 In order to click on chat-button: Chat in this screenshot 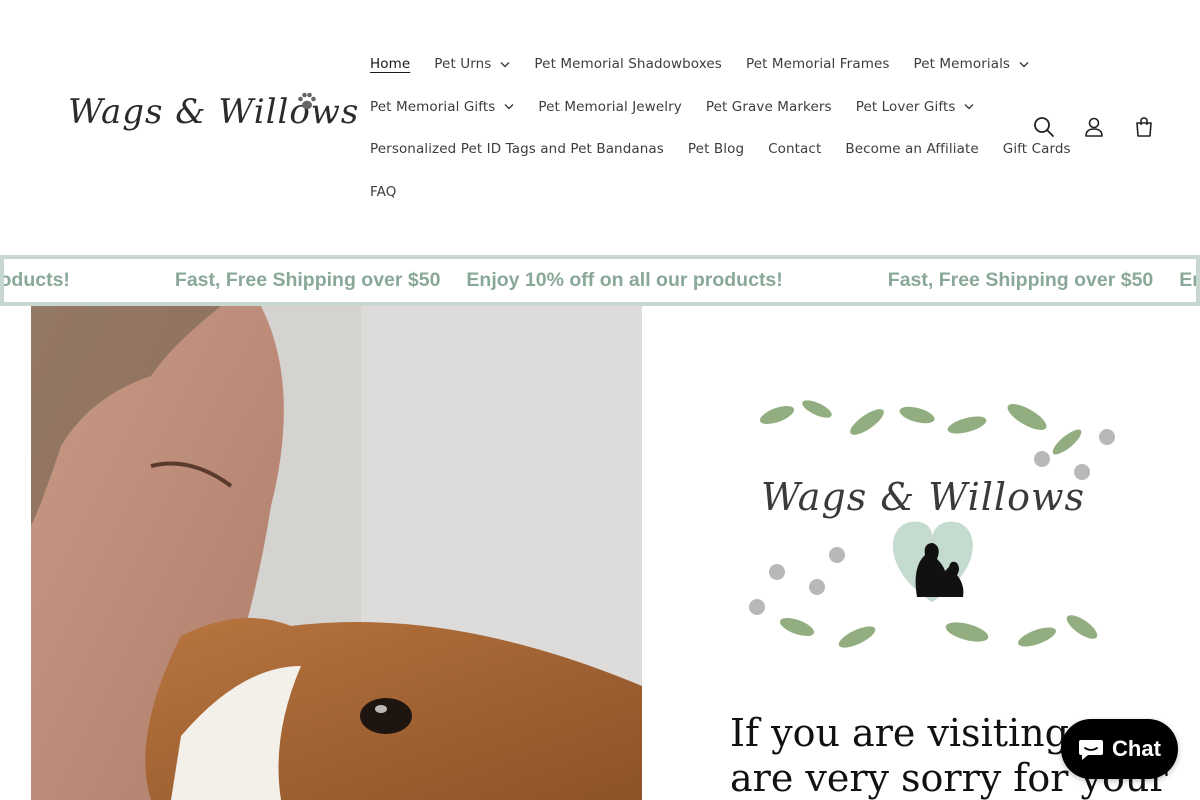, I will do `click(1119, 749)`.